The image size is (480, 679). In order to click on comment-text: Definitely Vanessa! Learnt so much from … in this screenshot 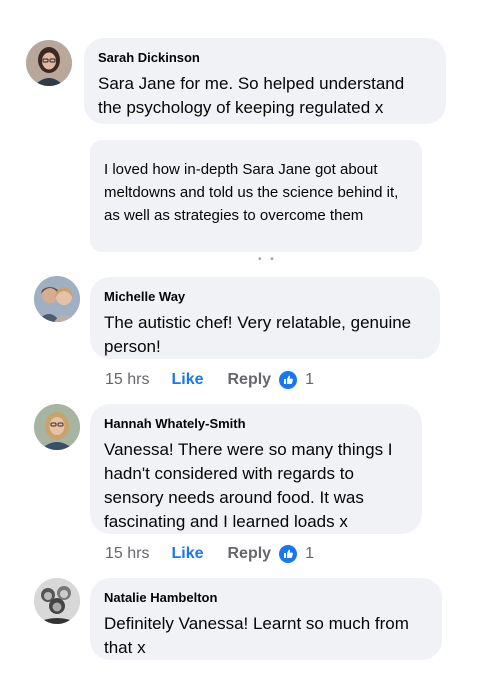, I will do `click(256, 635)`.